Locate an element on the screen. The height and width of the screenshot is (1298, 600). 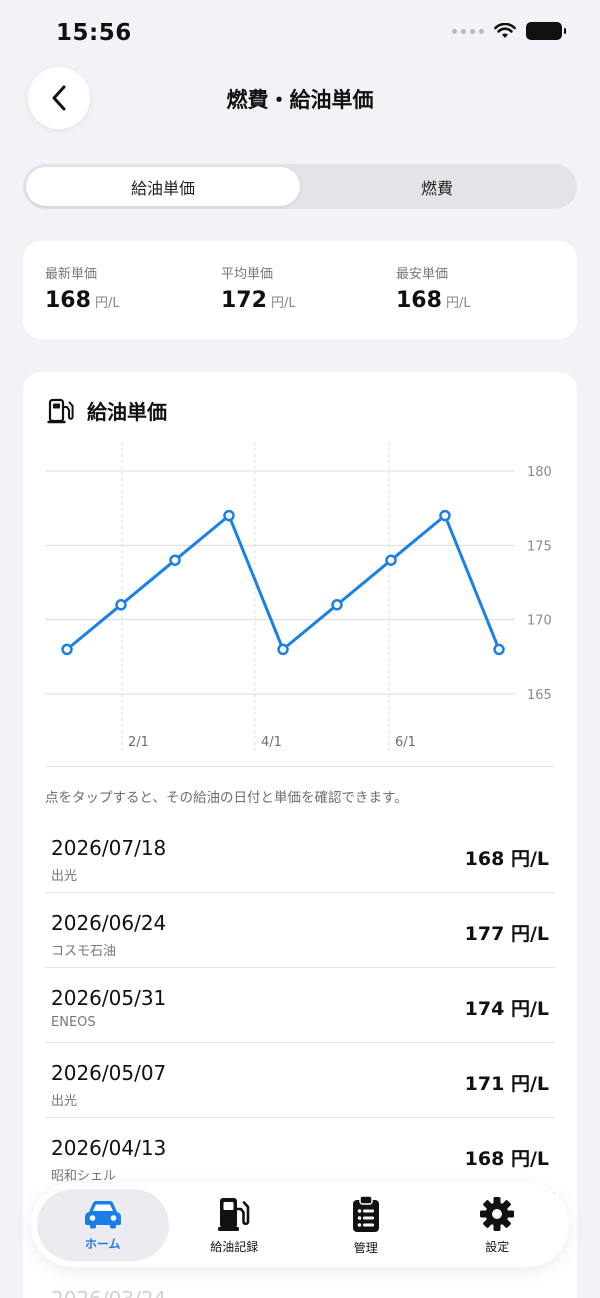
page-title: 燃費・給油単価 is located at coordinates (300, 100).